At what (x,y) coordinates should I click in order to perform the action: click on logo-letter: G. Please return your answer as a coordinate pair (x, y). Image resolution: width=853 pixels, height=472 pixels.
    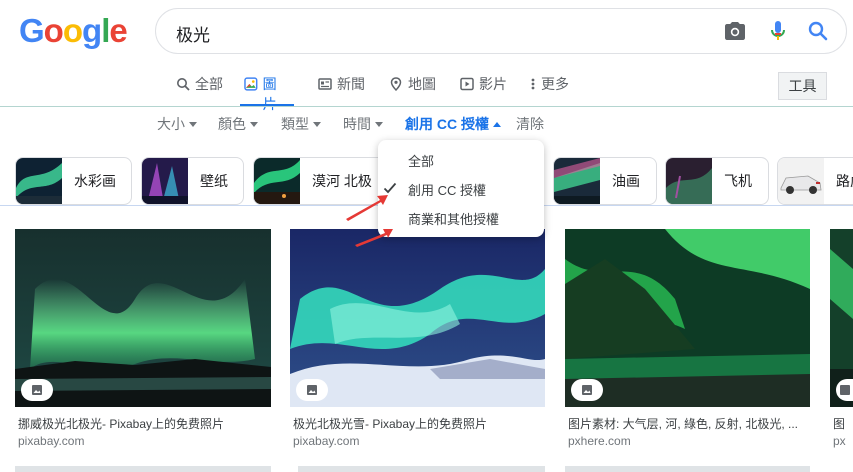
    Looking at the image, I should click on (32, 30).